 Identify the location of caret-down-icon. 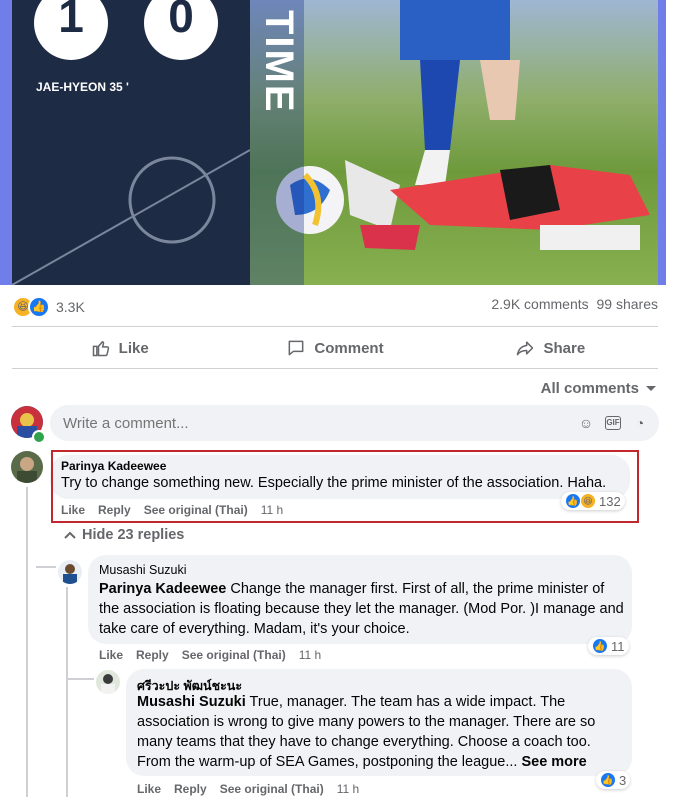
(651, 388).